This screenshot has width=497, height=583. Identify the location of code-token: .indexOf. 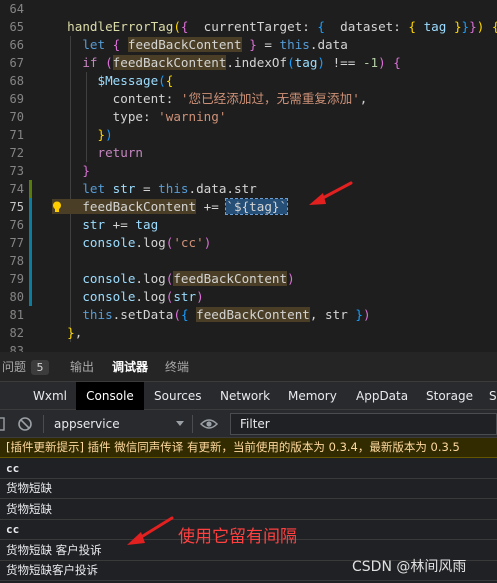
(257, 62).